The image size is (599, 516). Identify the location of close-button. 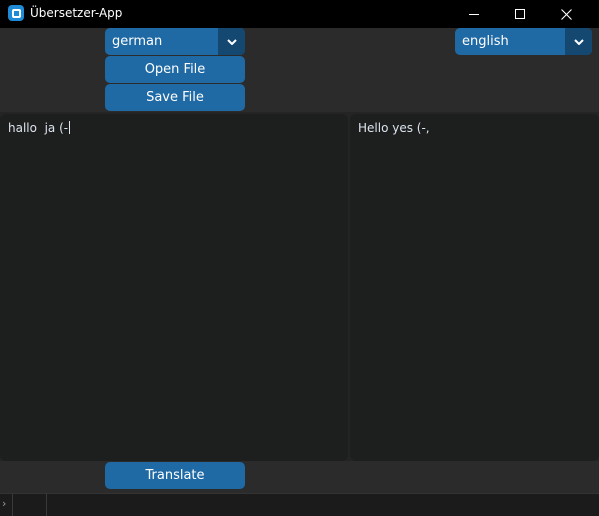
(566, 14).